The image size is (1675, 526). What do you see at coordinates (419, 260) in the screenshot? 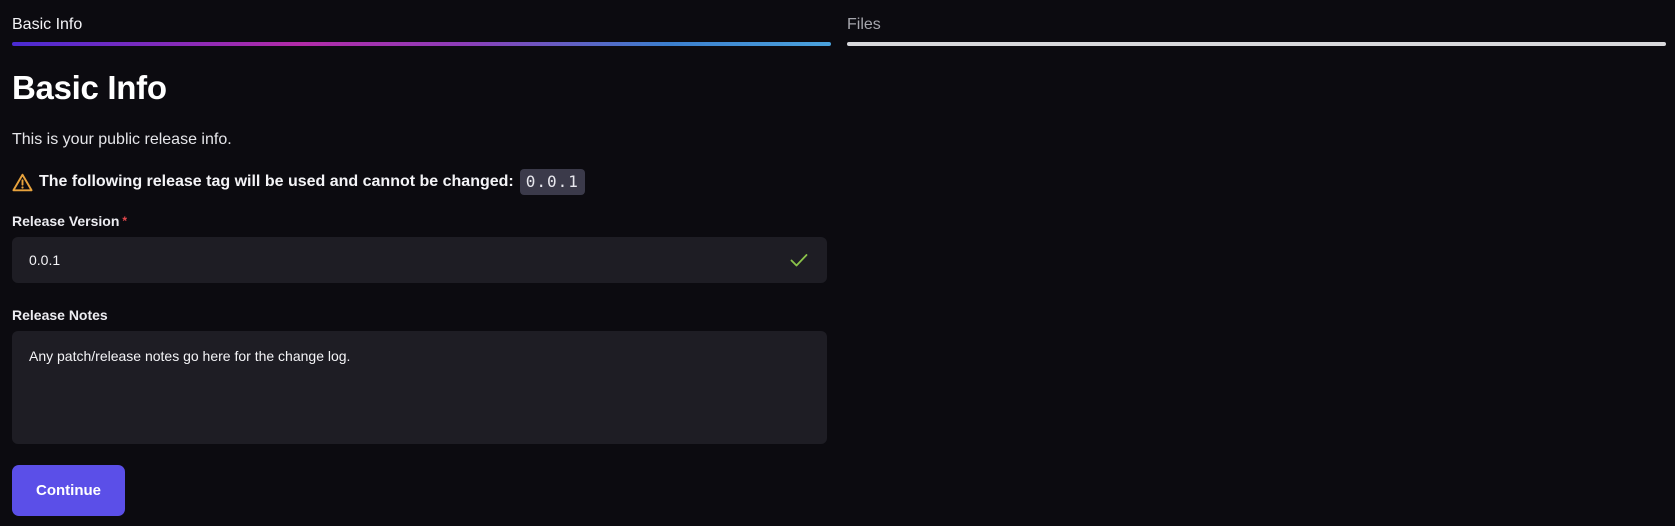
I see `release-version-input: 0.0.1` at bounding box center [419, 260].